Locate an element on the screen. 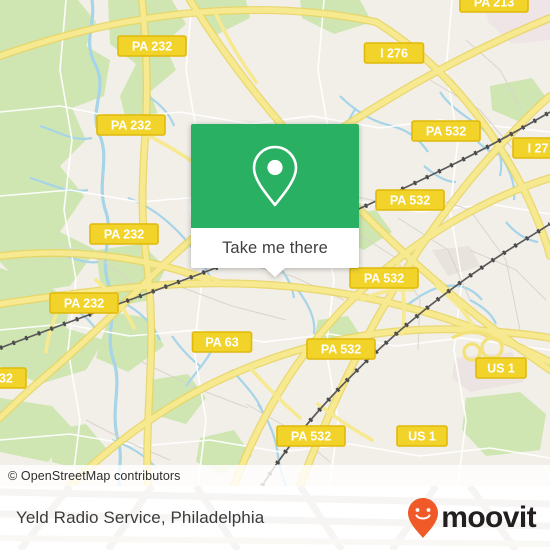 This screenshot has width=550, height=550. shield-pa213-top: PA 213 is located at coordinates (494, 6).